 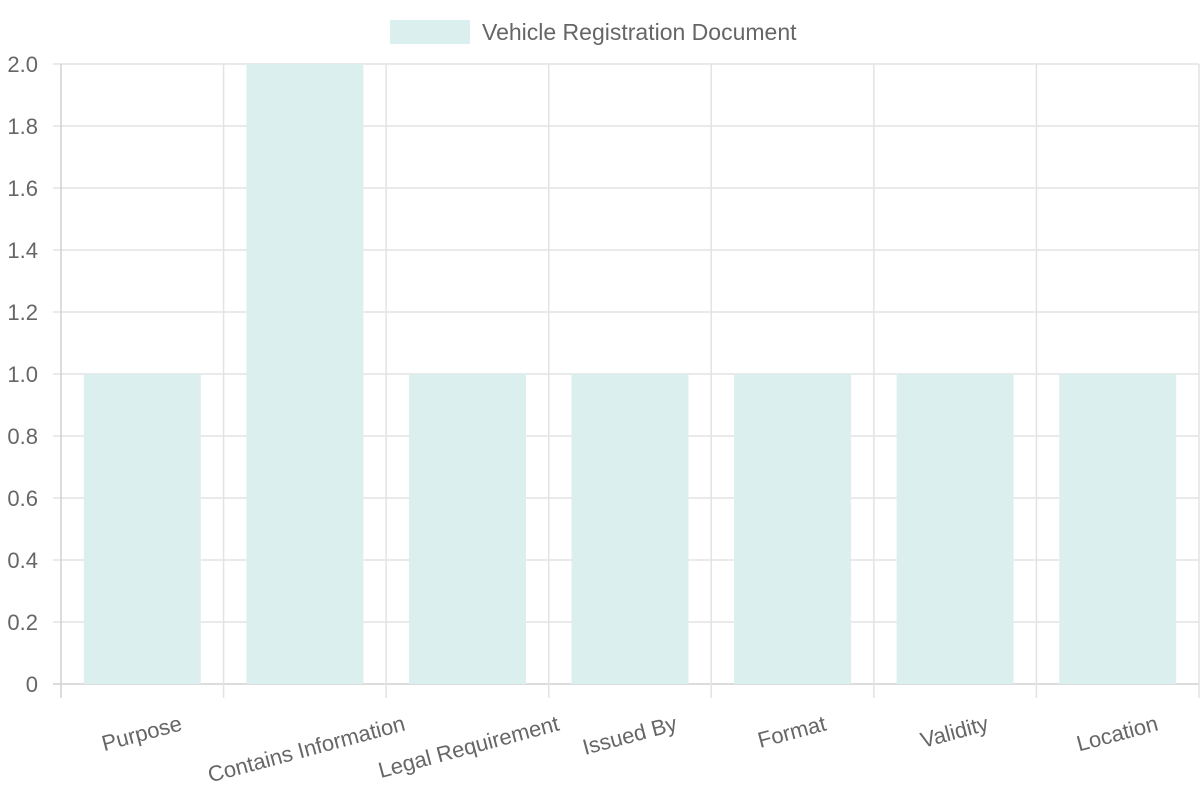 I want to click on legend-swatch, so click(x=430, y=32).